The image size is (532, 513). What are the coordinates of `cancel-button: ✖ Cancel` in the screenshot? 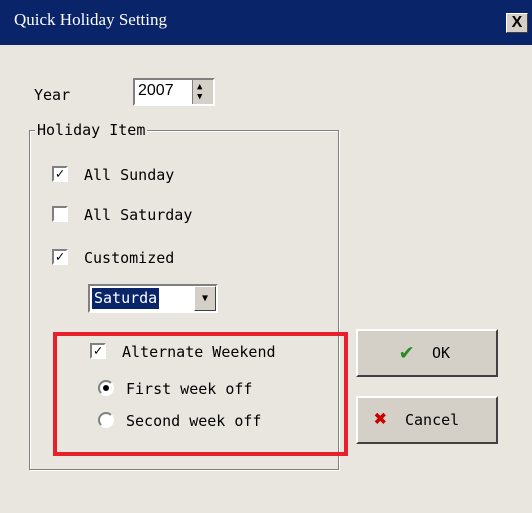 It's located at (427, 420).